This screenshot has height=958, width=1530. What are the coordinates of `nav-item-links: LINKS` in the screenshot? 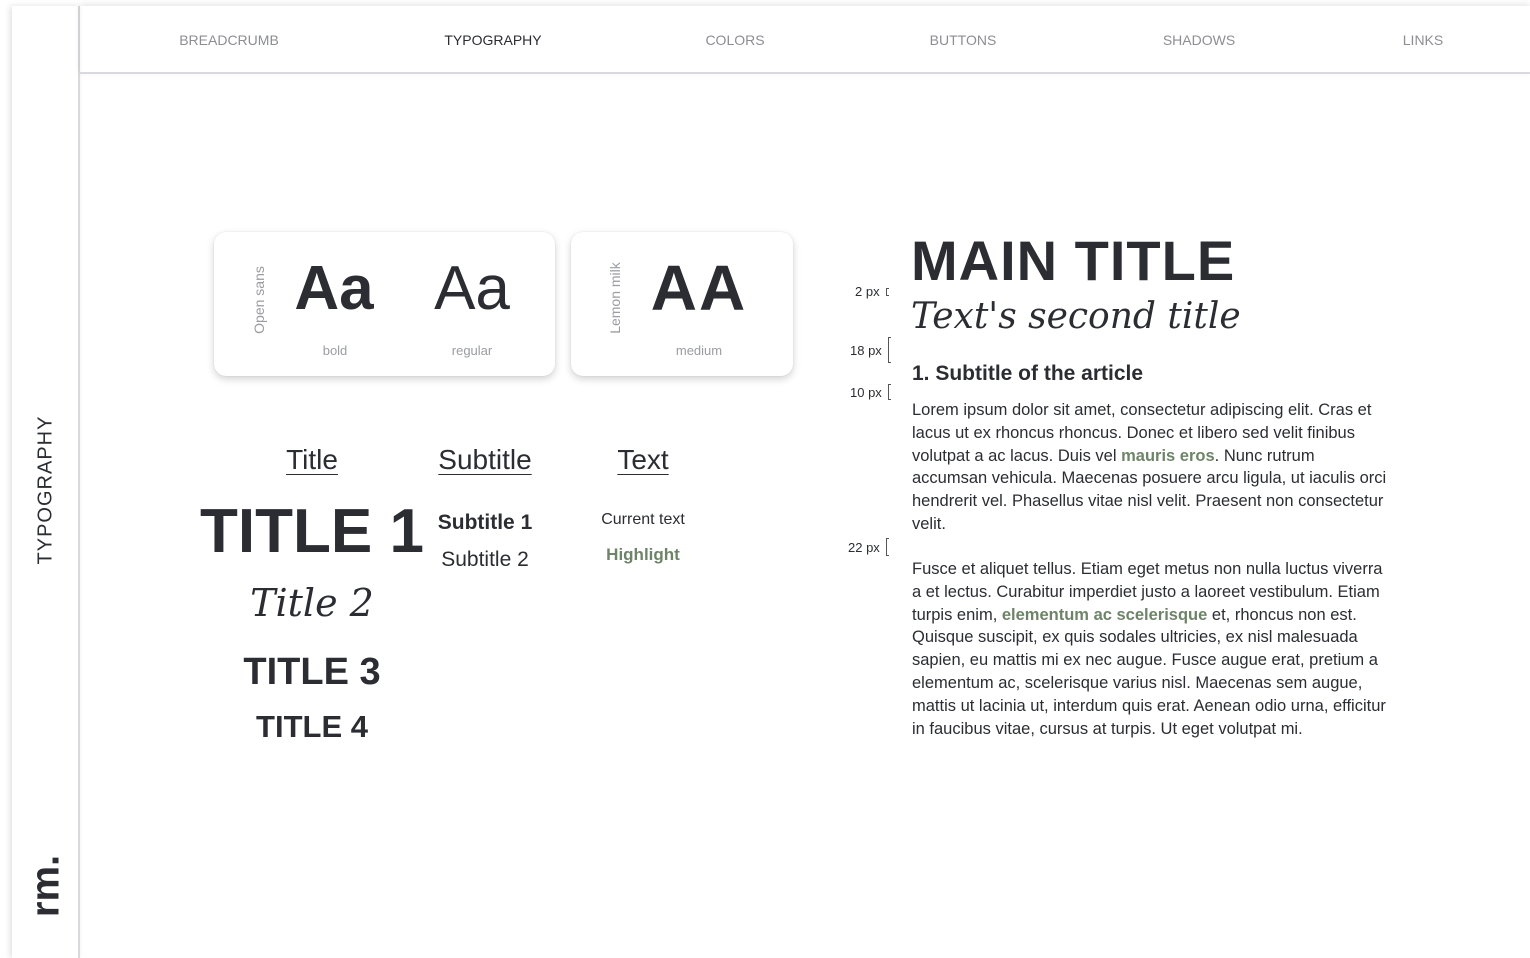 It's located at (1423, 40).